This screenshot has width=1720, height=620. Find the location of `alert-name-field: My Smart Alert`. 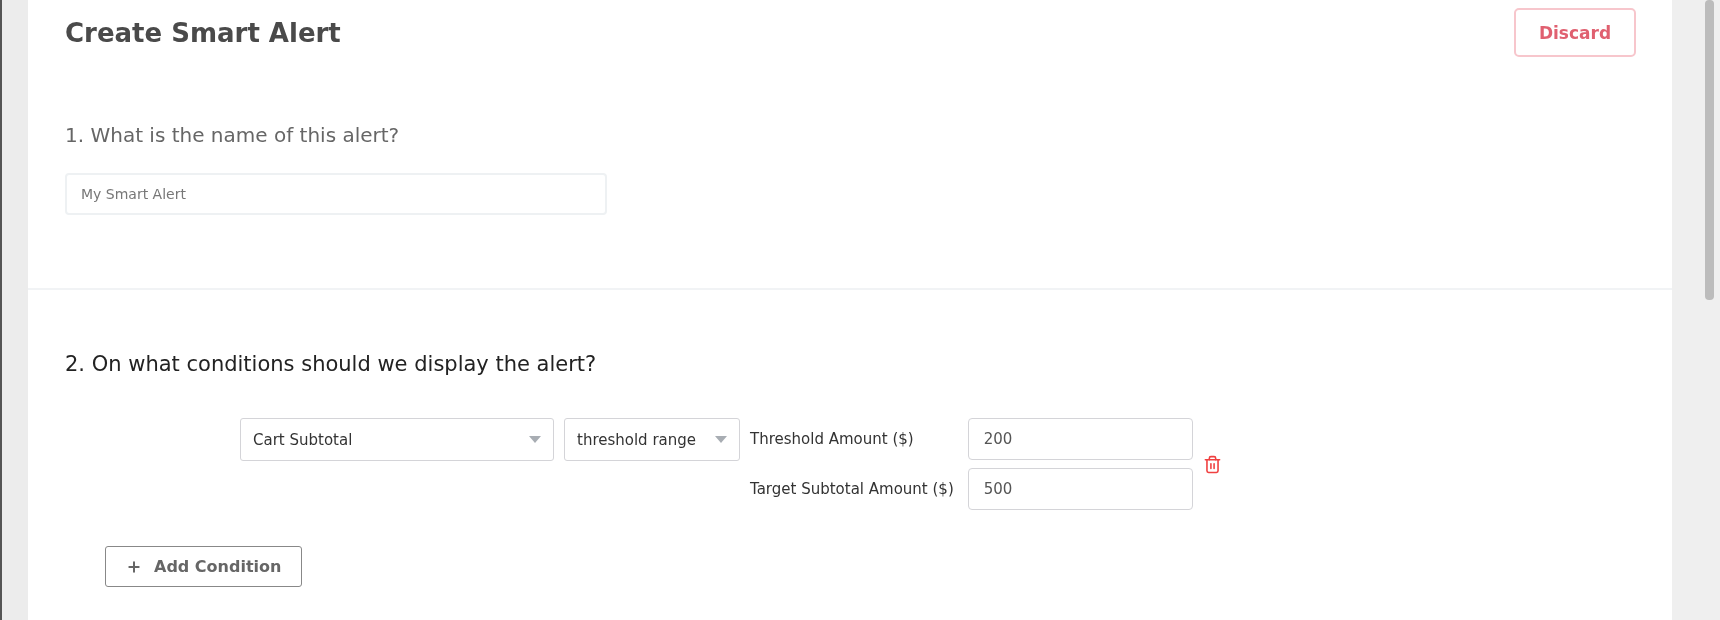

alert-name-field: My Smart Alert is located at coordinates (336, 194).